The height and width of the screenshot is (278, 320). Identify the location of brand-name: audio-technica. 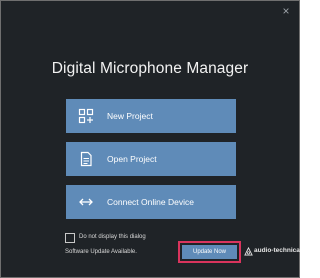
(277, 250).